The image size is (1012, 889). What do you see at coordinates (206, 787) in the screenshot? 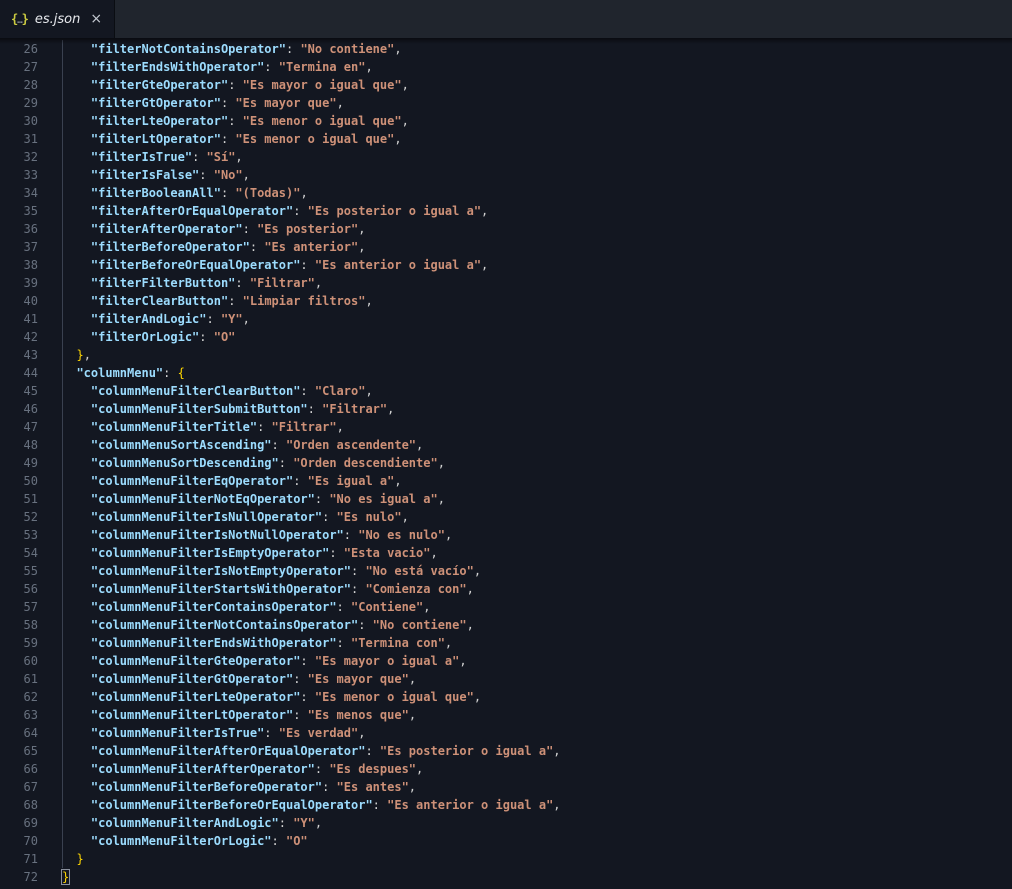
I see `json-key: "columnMenuFilterBeforeOperator"` at bounding box center [206, 787].